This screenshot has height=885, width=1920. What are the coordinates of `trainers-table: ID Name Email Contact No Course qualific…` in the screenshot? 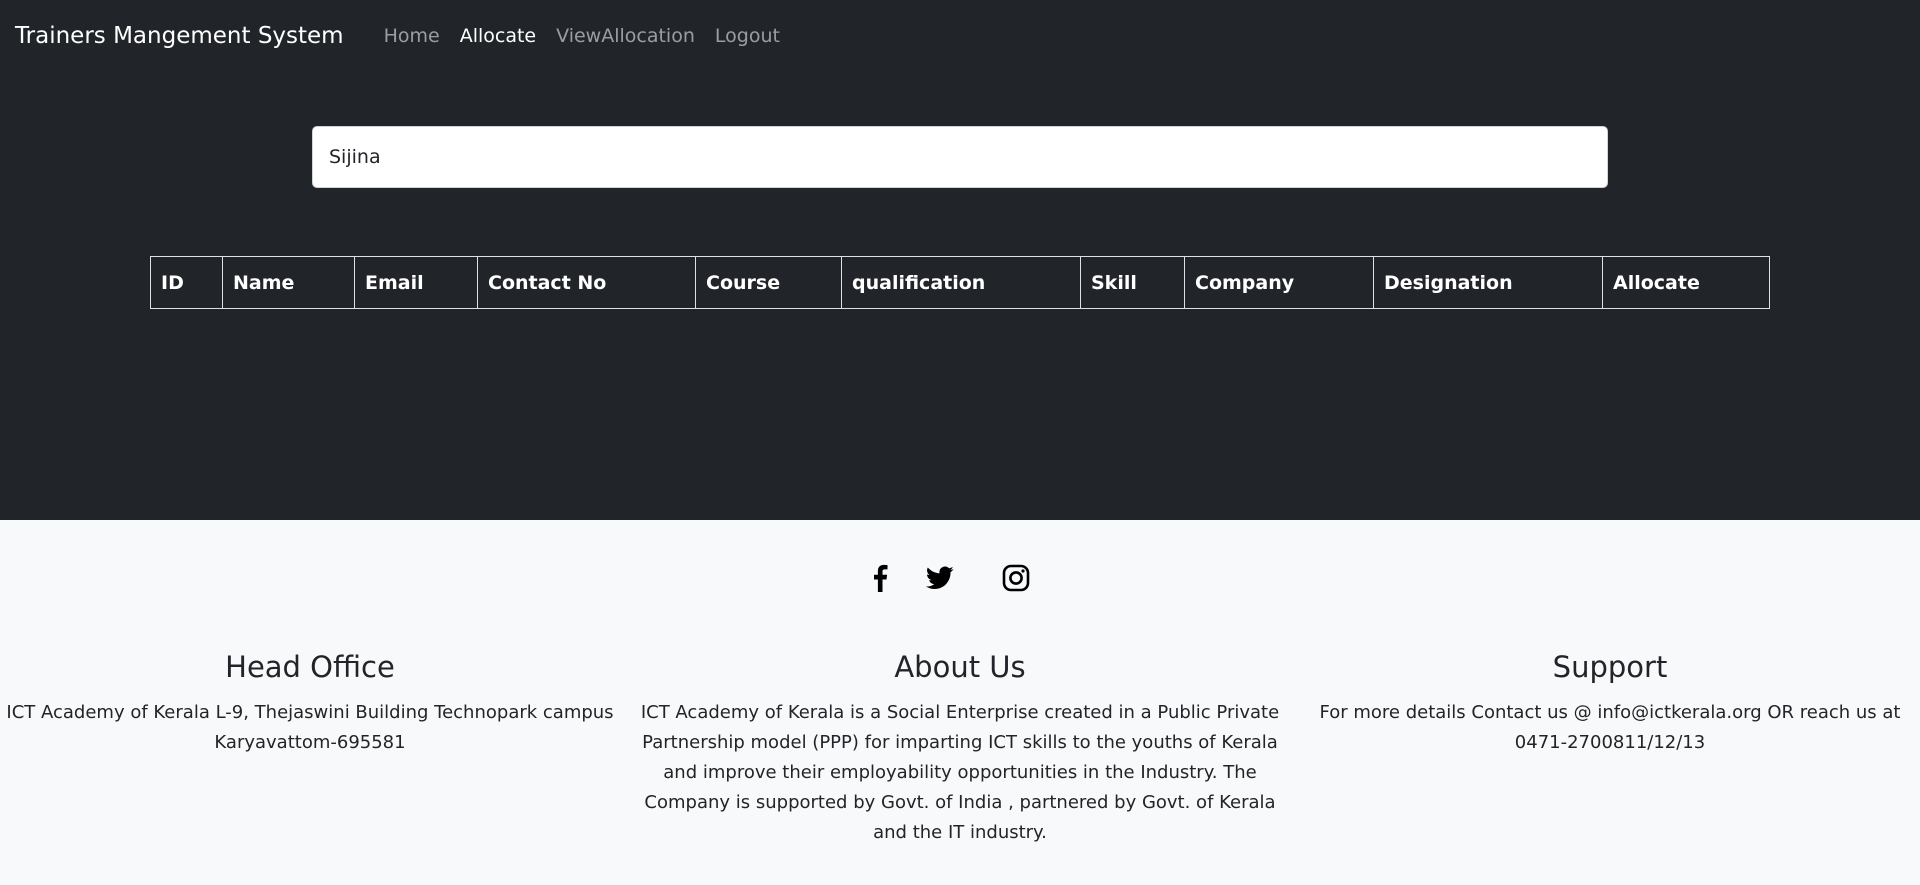 It's located at (960, 282).